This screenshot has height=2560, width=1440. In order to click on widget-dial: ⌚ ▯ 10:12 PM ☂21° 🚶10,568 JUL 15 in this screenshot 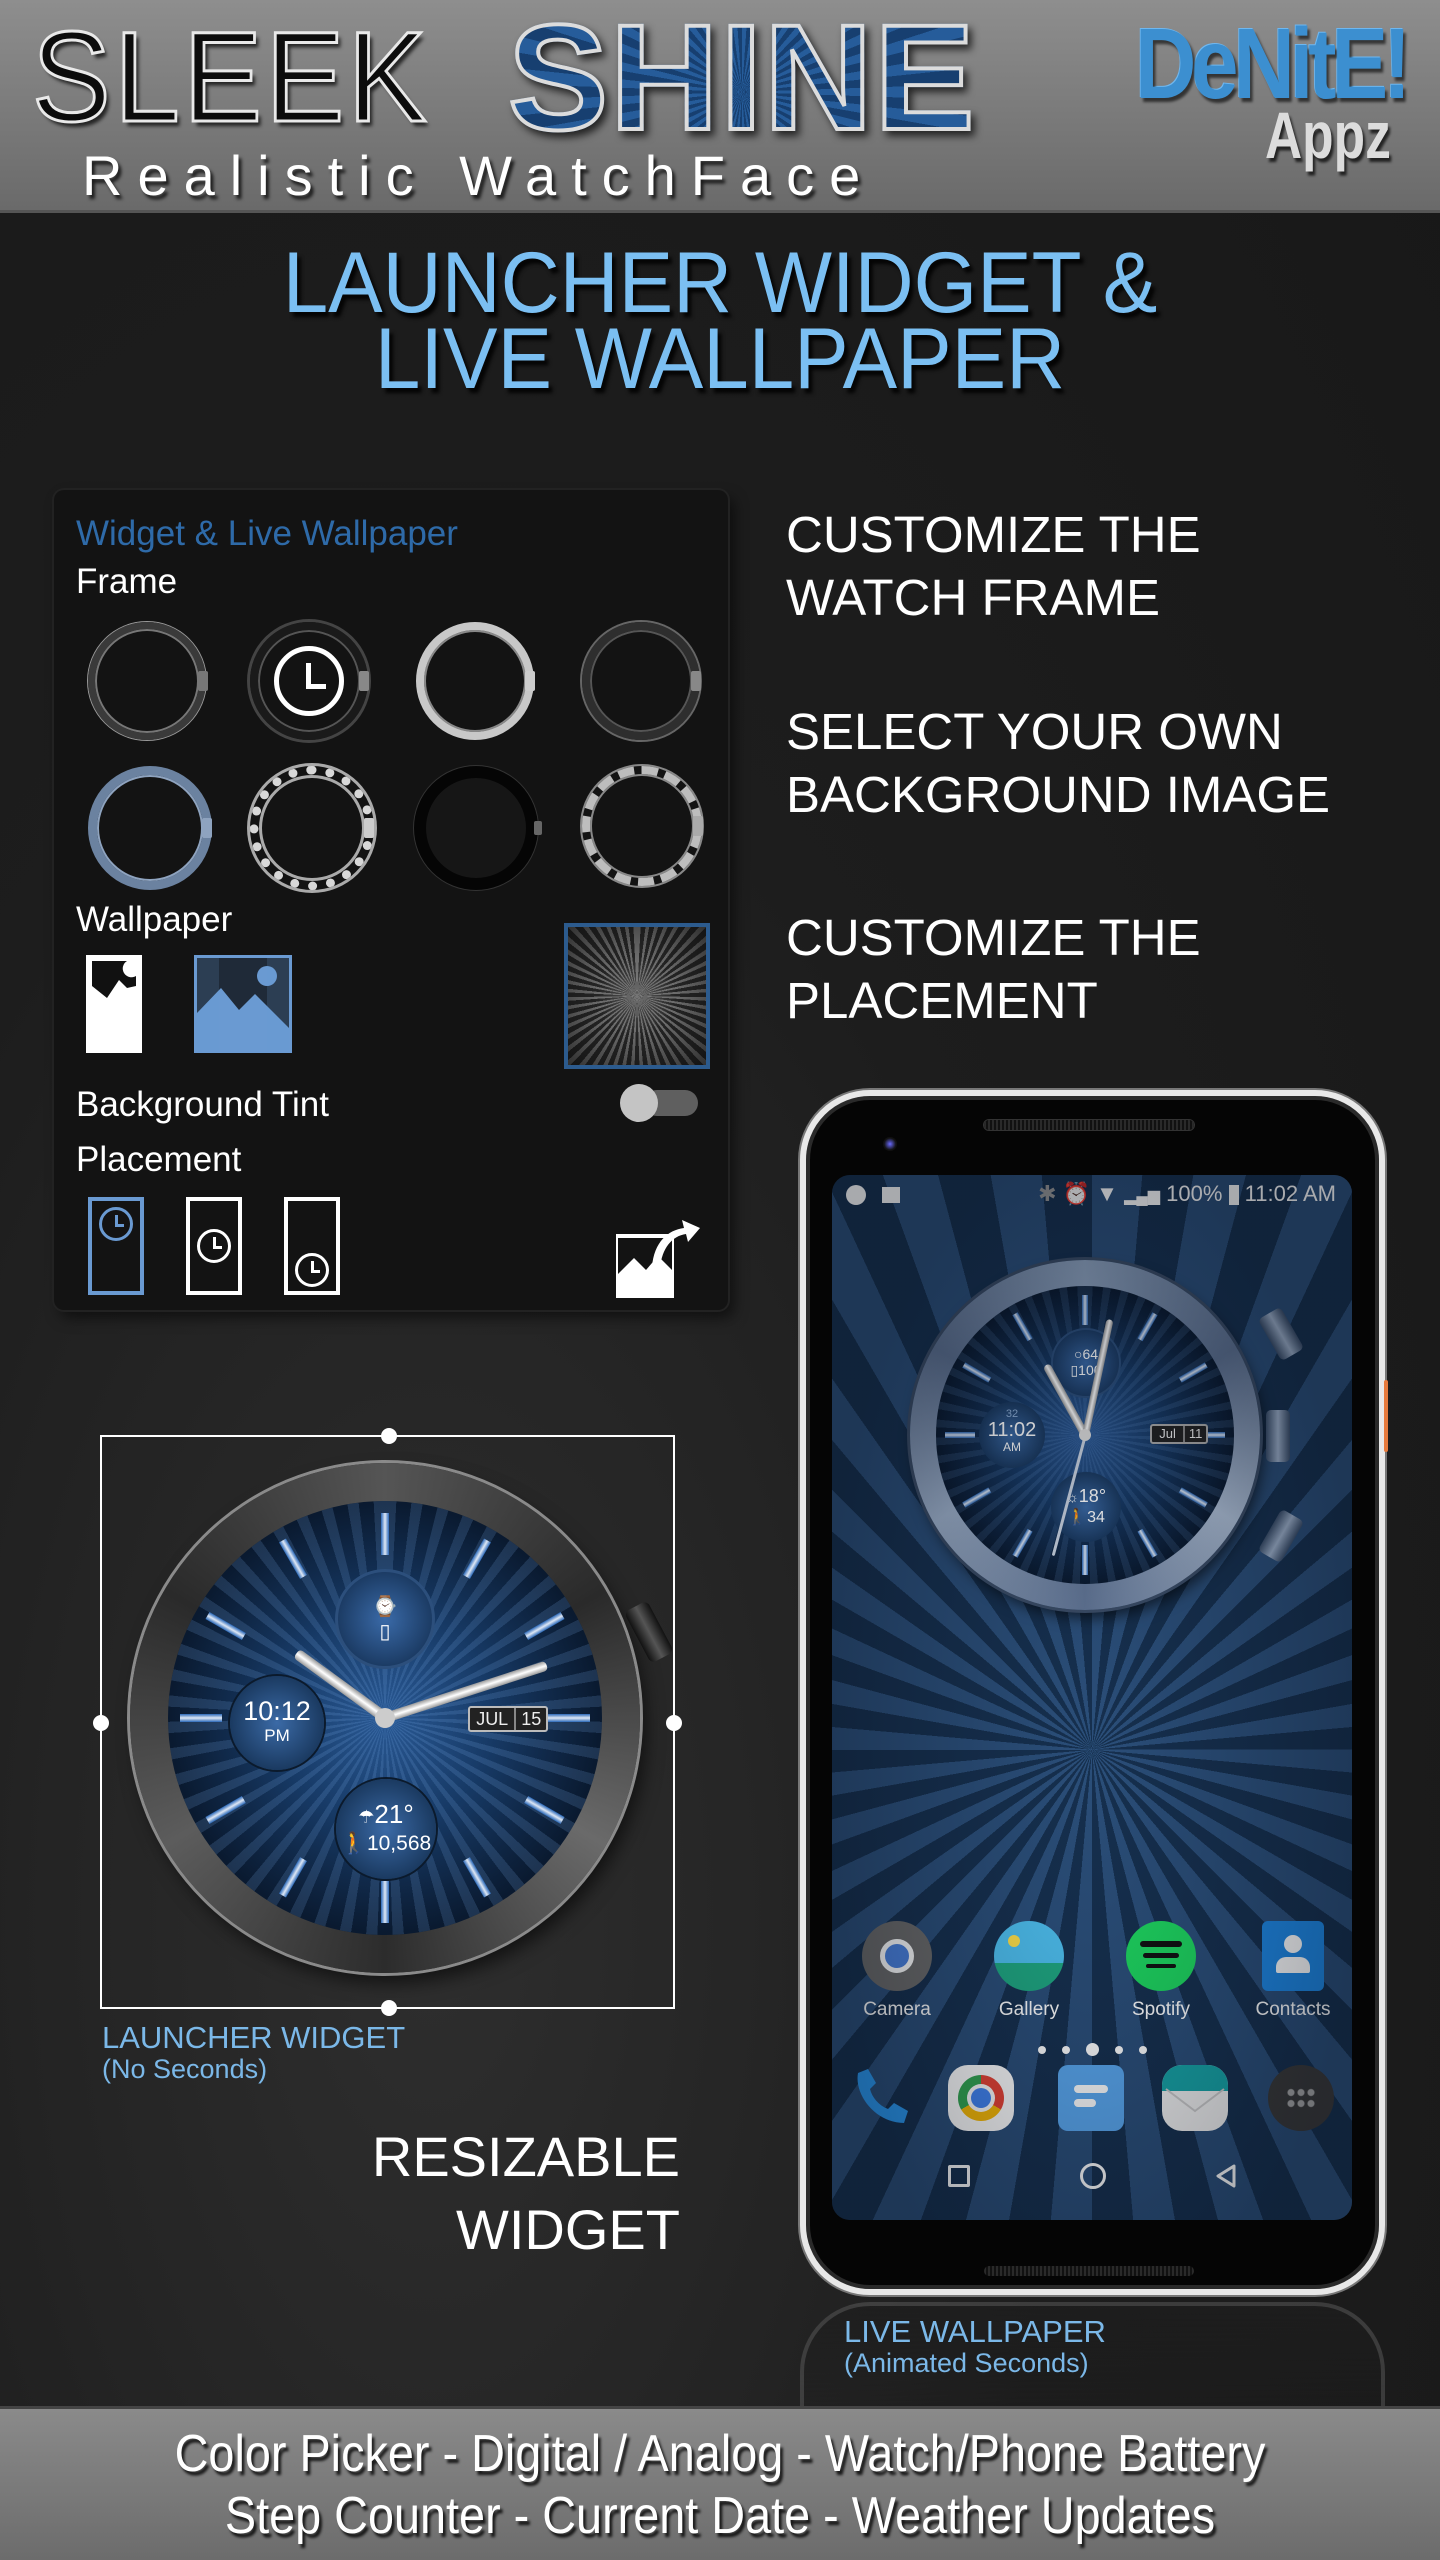, I will do `click(385, 1718)`.